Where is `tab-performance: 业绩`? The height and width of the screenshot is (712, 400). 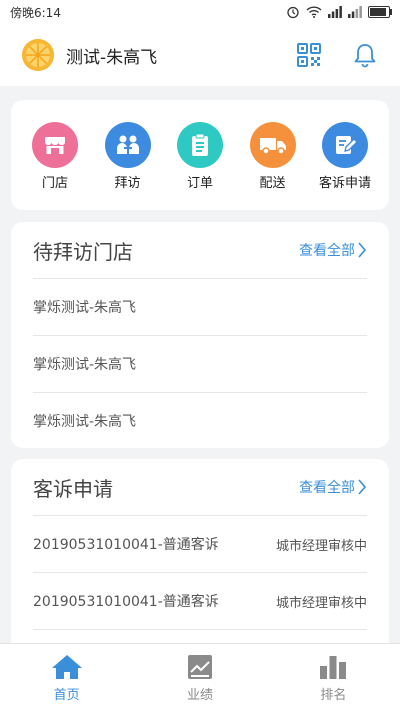
tab-performance: 业绩 is located at coordinates (199, 678).